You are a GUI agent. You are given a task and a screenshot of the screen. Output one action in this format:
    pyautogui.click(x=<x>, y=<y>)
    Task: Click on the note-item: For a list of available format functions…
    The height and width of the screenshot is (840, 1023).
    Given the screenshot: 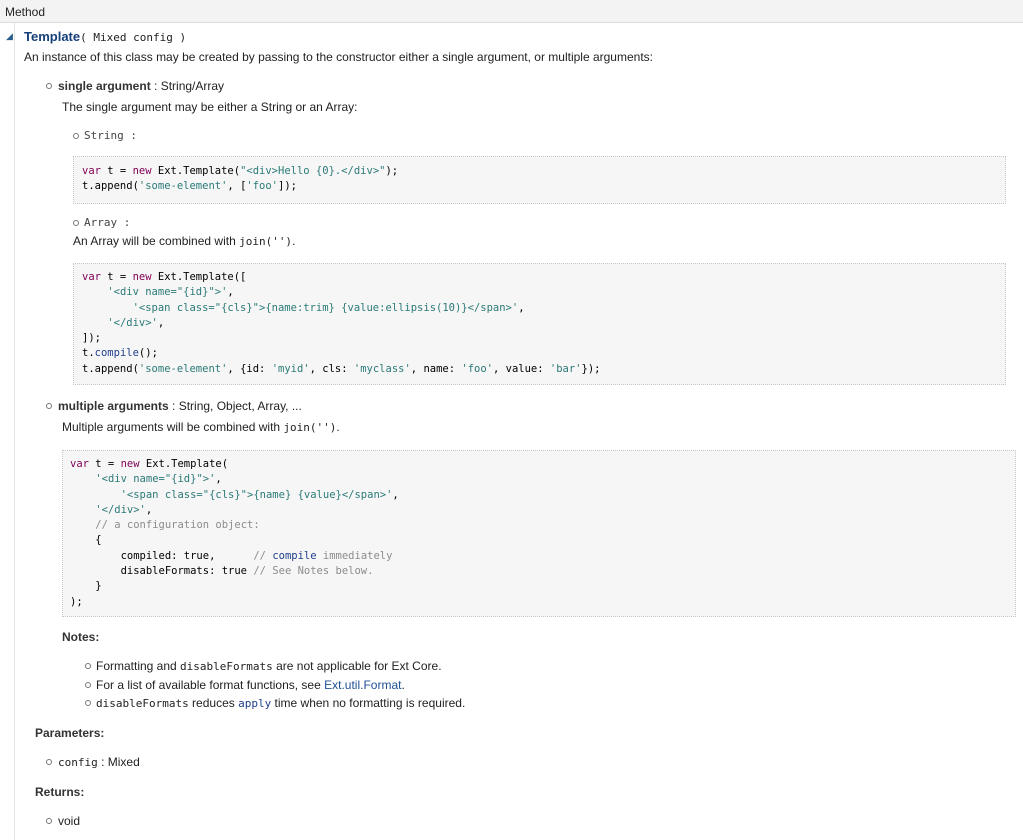 What is the action you would take?
    pyautogui.click(x=250, y=685)
    